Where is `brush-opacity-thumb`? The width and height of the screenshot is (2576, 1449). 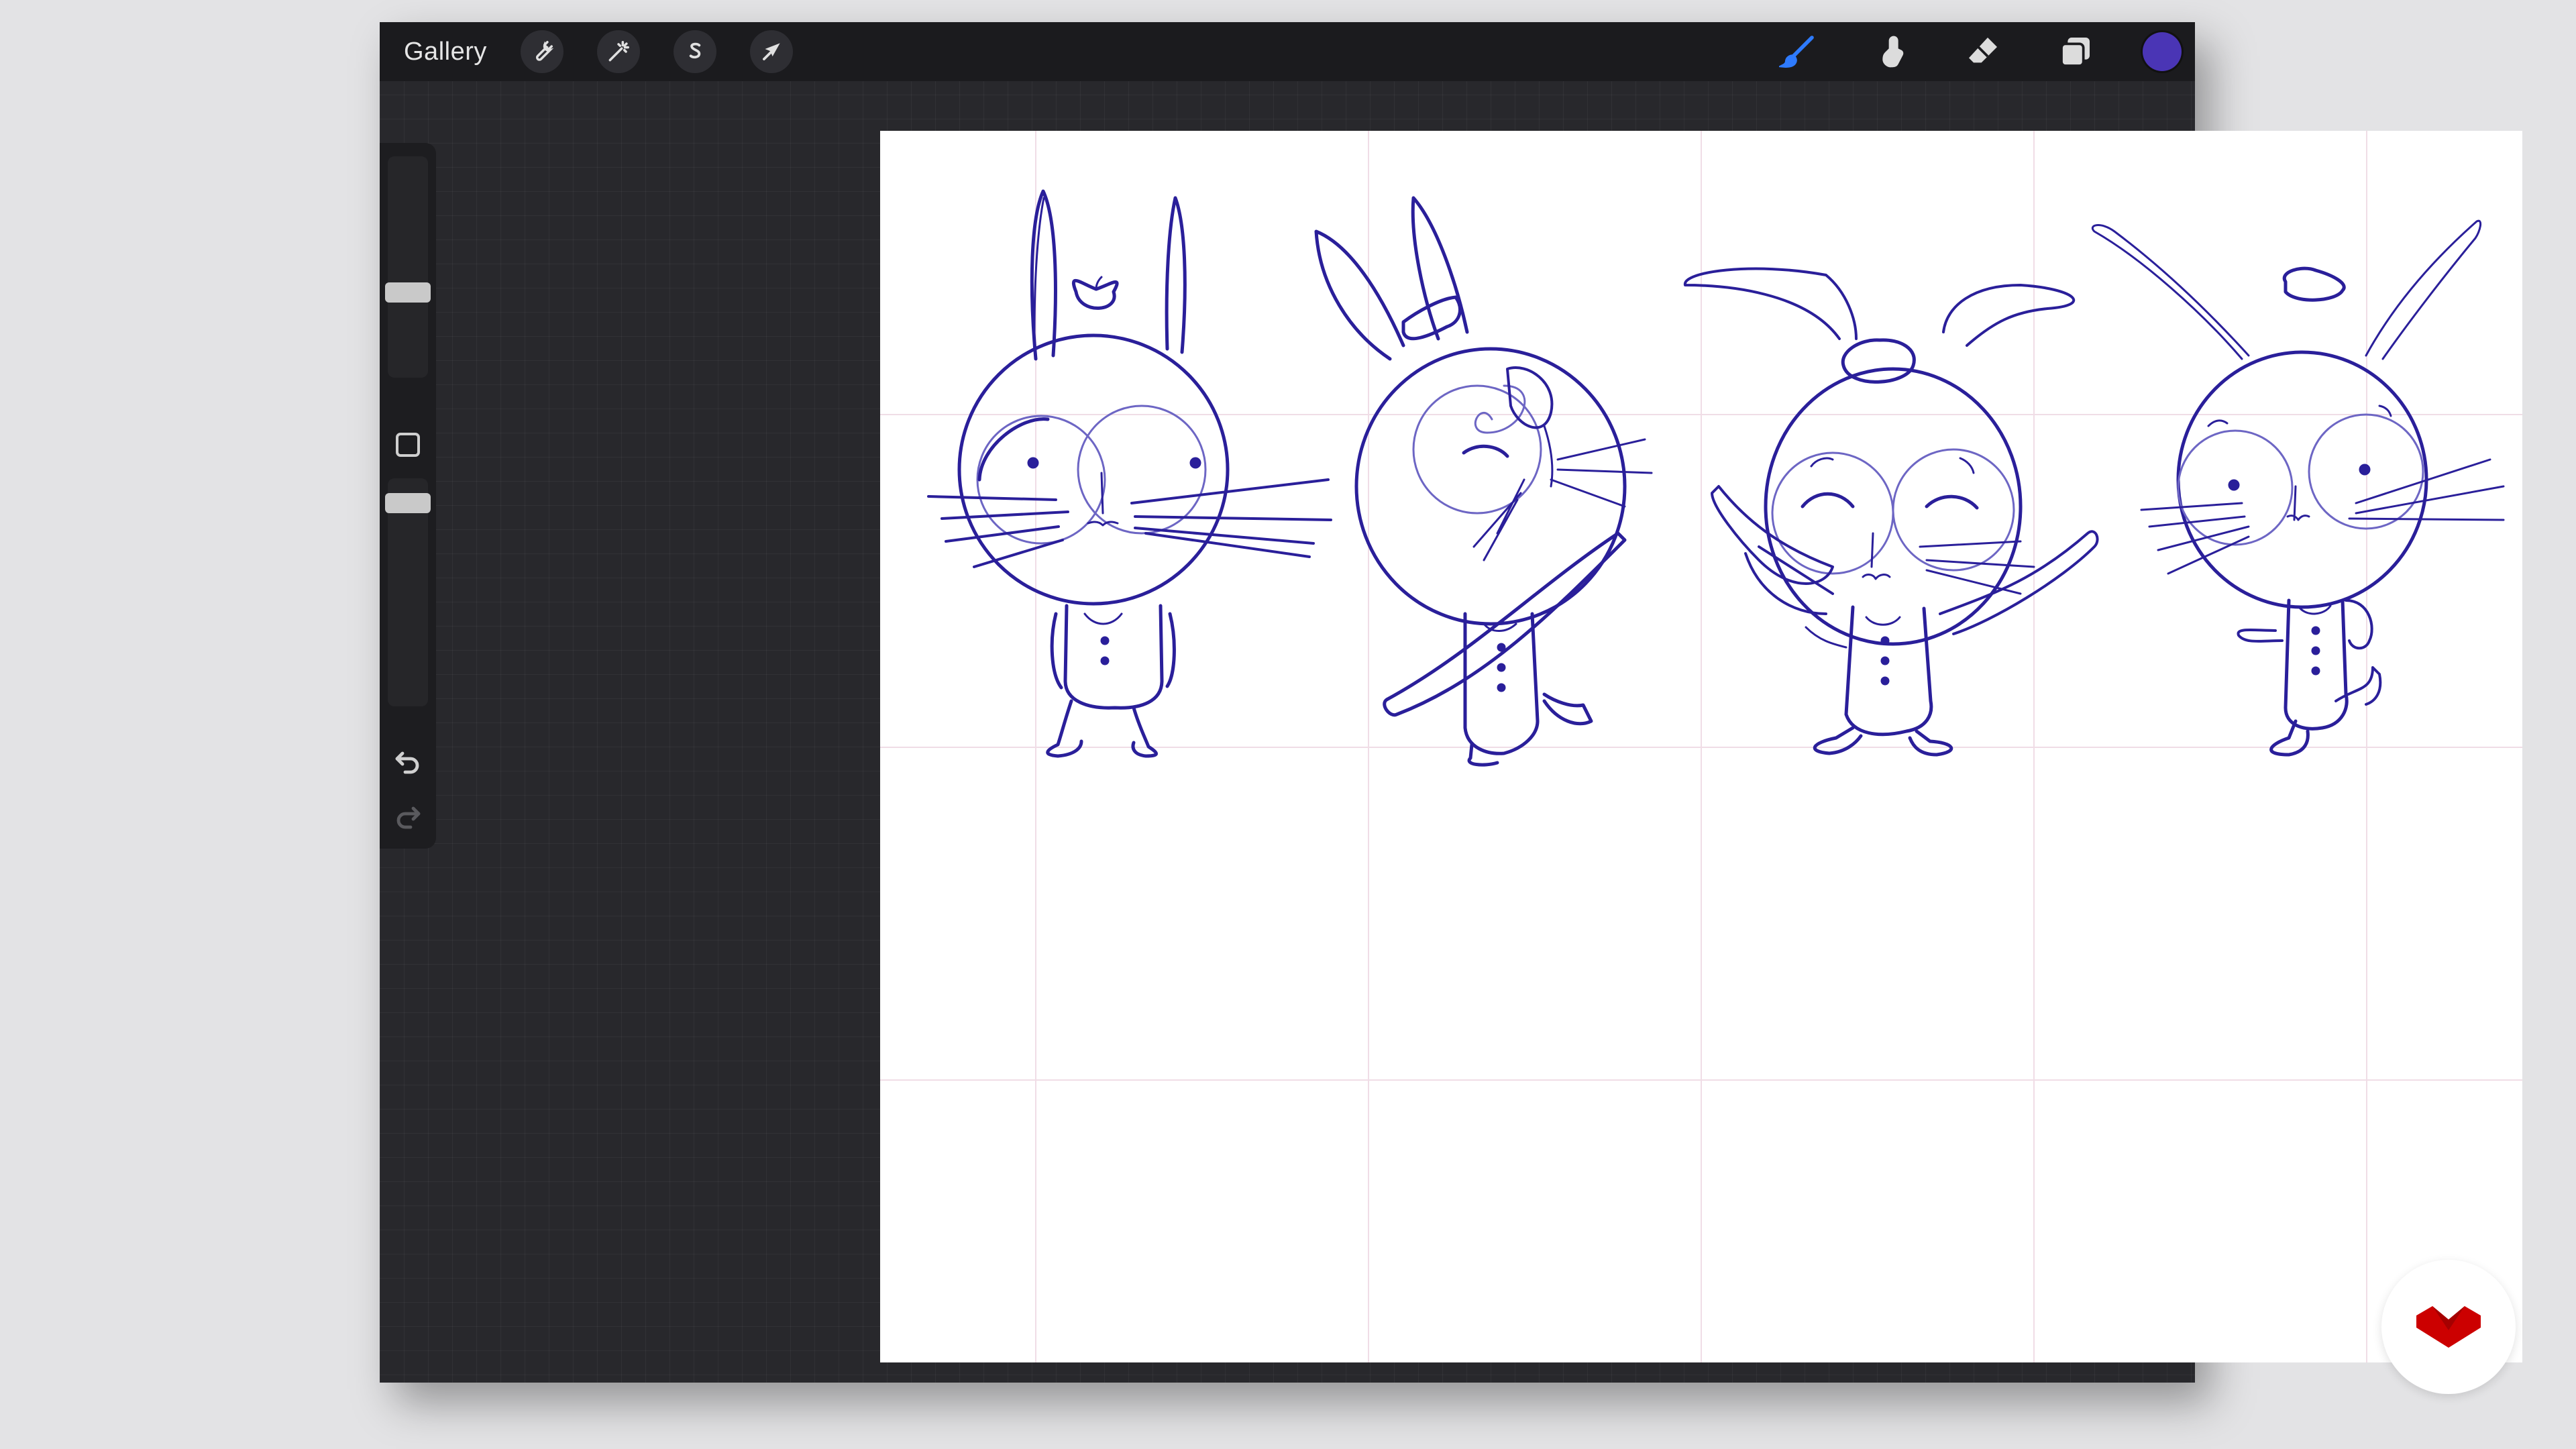
brush-opacity-thumb is located at coordinates (408, 503).